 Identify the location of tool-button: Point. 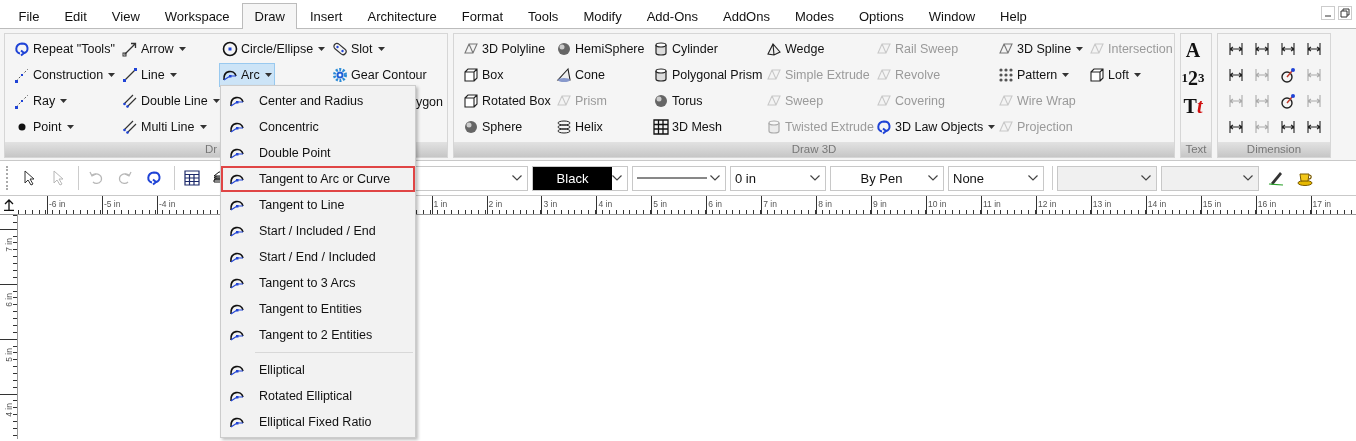
(44, 127).